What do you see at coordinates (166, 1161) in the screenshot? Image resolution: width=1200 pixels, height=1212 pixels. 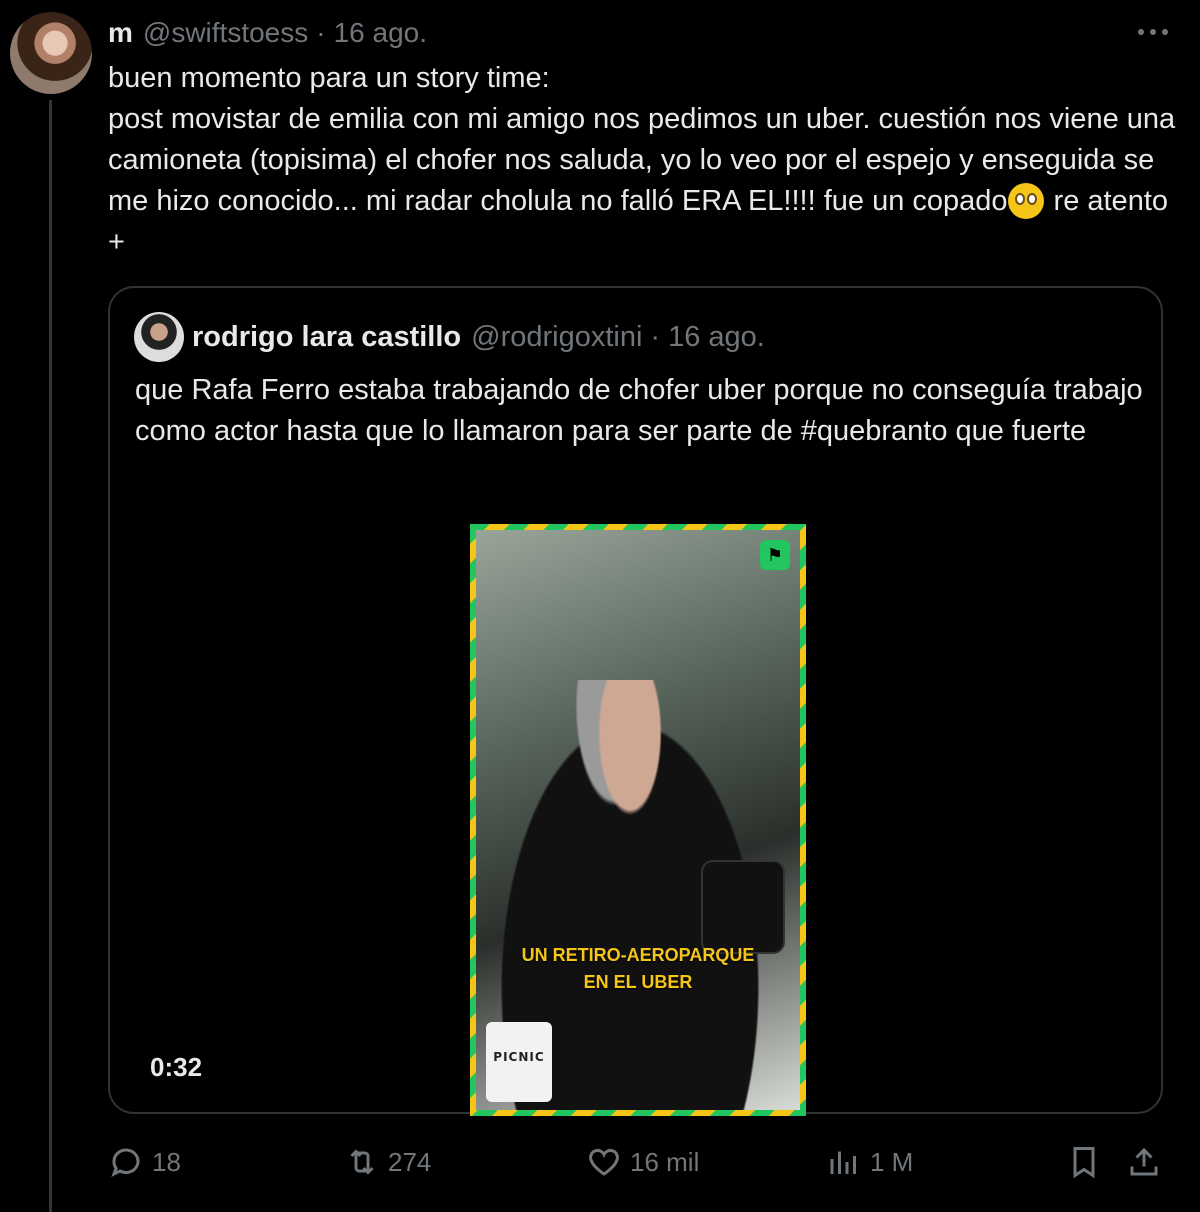 I see `reply-count: 18` at bounding box center [166, 1161].